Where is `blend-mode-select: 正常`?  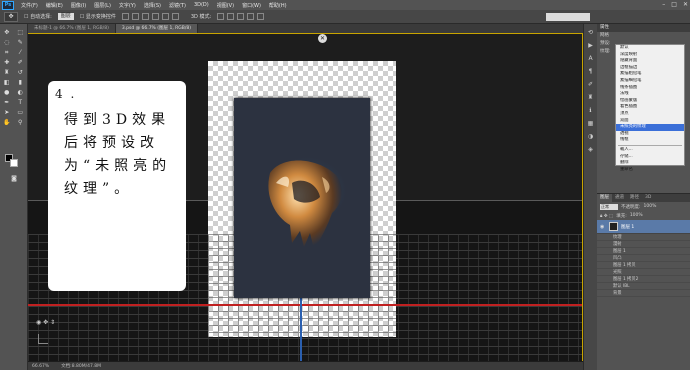 blend-mode-select: 正常 is located at coordinates (609, 206).